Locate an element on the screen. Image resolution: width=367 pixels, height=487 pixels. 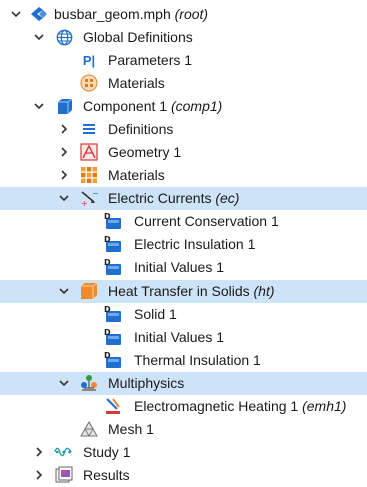
tree-node-label: Parameters 1 is located at coordinates (150, 60).